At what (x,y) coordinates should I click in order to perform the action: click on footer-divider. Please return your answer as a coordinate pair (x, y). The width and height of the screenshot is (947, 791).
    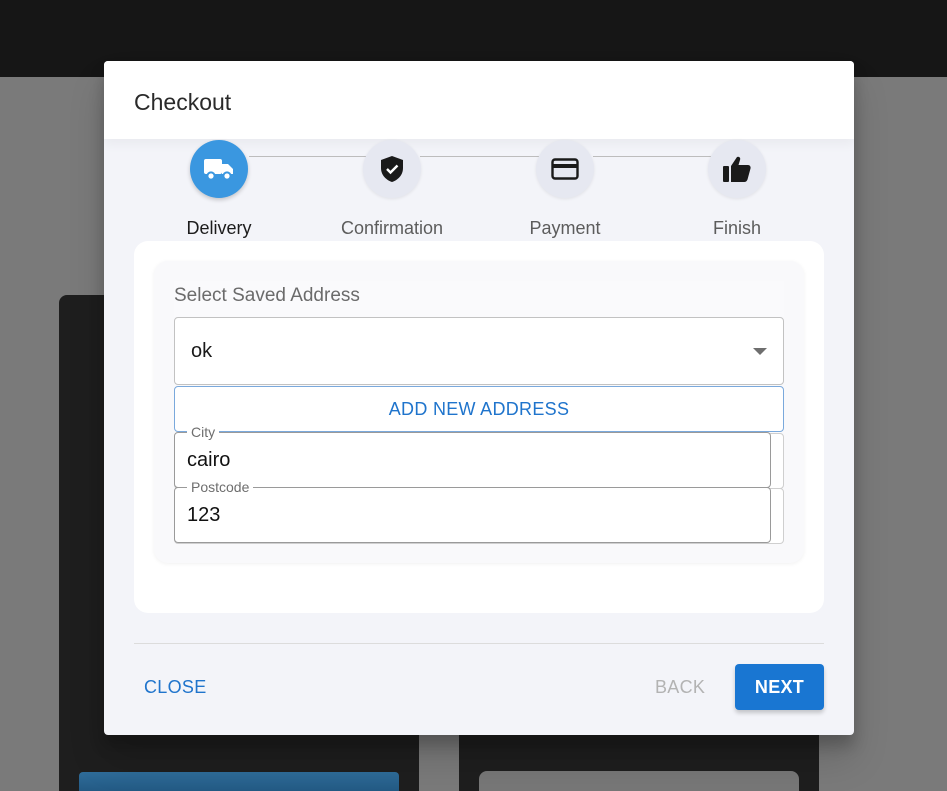
    Looking at the image, I should click on (479, 643).